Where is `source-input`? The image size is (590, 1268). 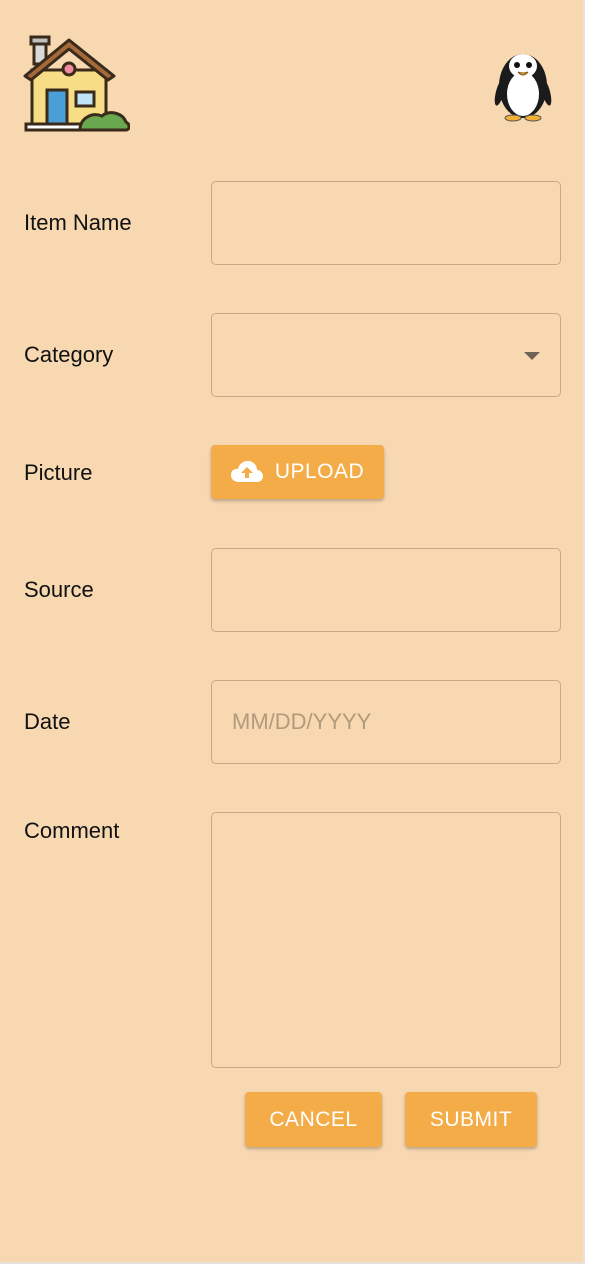 source-input is located at coordinates (386, 590).